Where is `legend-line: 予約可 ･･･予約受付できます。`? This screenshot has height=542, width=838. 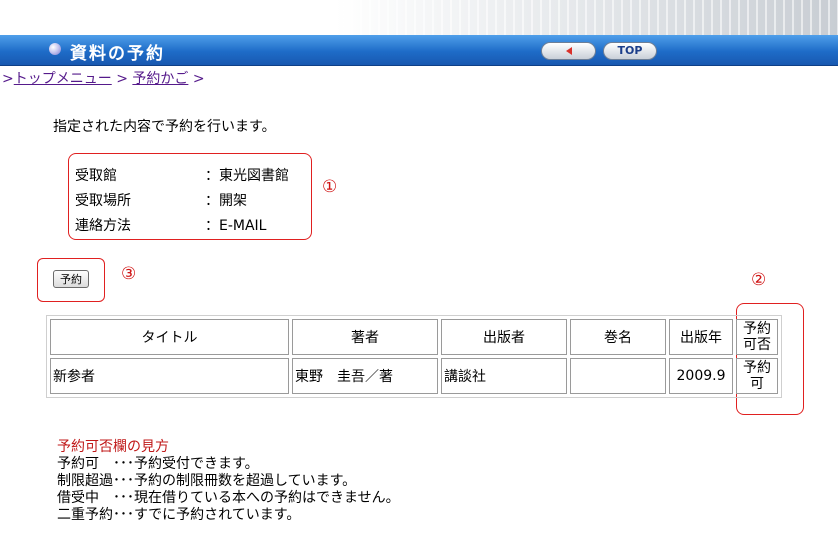 legend-line: 予約可 ･･･予約受付できます。 is located at coordinates (158, 464).